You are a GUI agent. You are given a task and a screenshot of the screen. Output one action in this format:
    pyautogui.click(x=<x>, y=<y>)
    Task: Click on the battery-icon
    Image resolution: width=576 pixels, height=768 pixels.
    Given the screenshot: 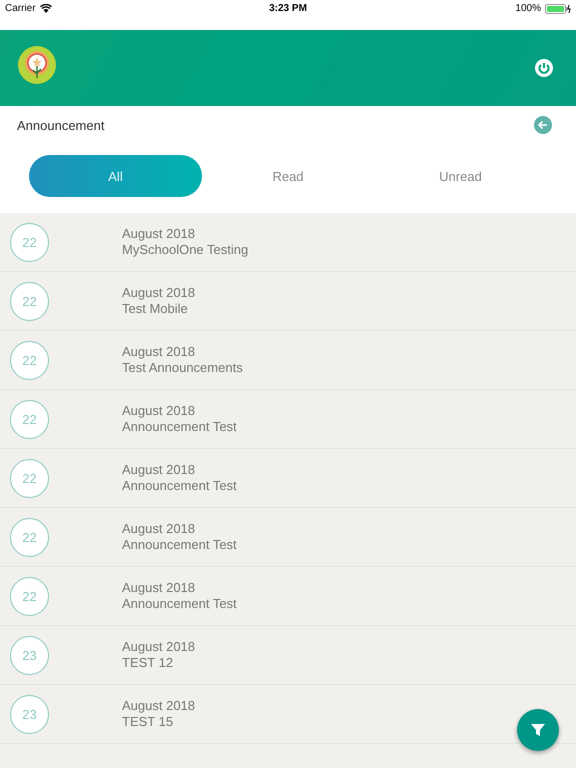 What is the action you would take?
    pyautogui.click(x=558, y=9)
    